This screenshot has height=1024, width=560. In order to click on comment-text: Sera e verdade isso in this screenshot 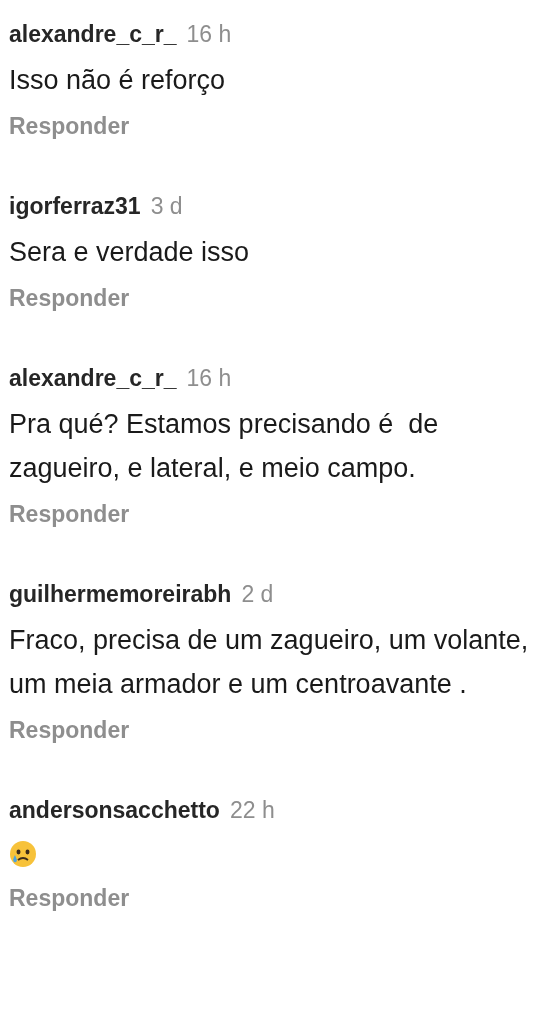, I will do `click(130, 252)`.